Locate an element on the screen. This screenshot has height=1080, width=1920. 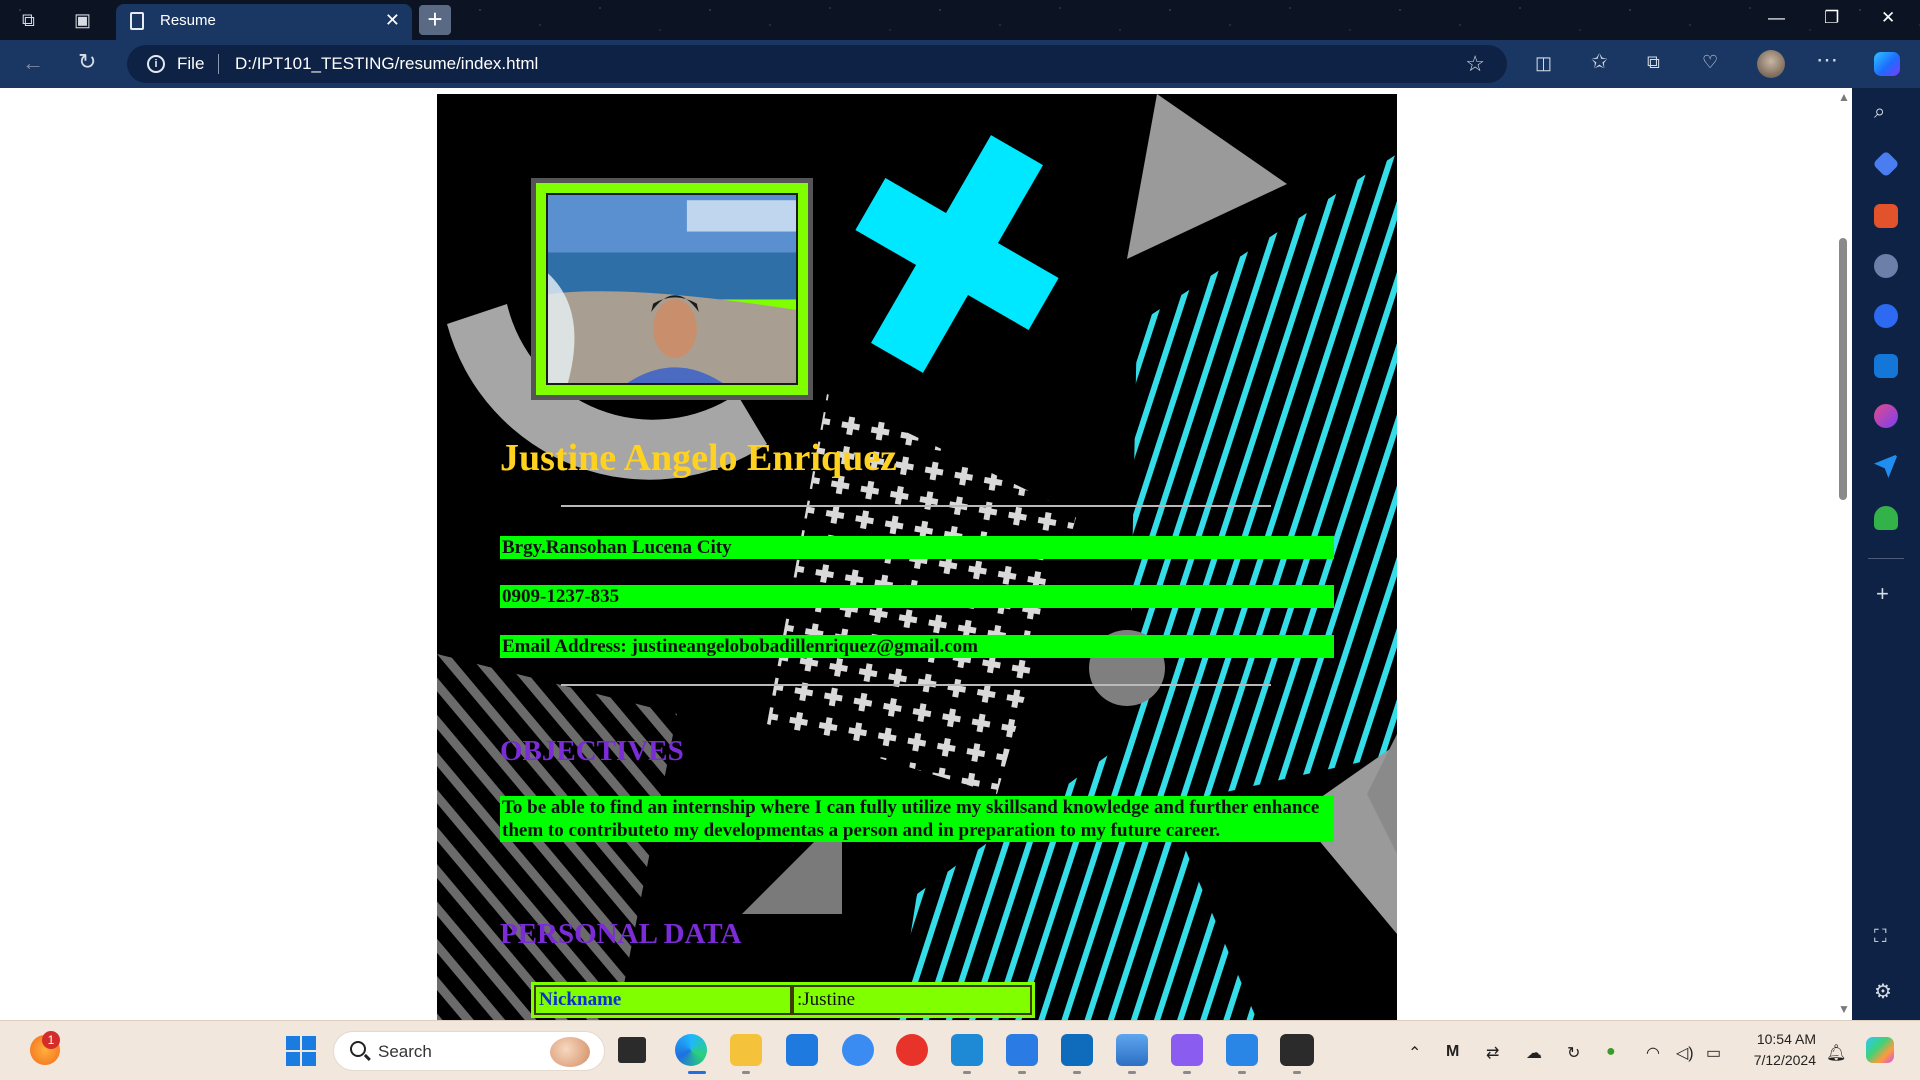
volume-icon: ◁) is located at coordinates (1685, 1053).